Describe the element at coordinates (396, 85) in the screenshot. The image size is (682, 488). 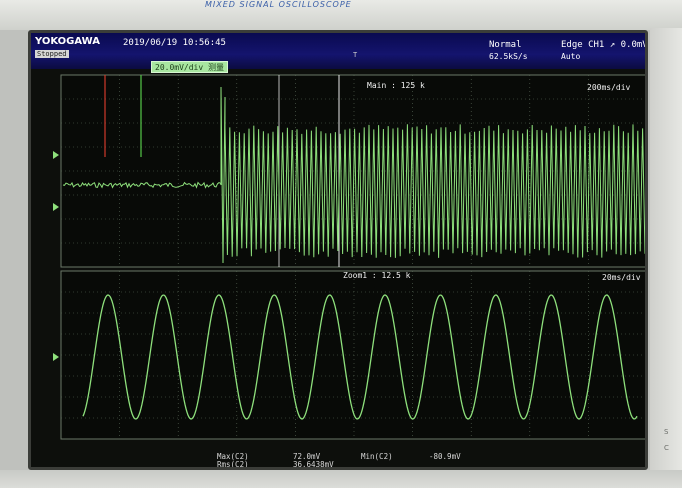
I see `main-panel-title: Main : 125 k` at that location.